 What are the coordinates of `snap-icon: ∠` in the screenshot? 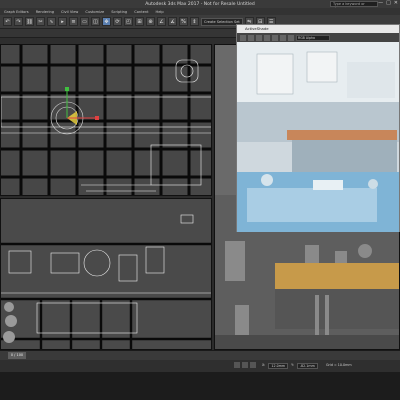 It's located at (161, 21).